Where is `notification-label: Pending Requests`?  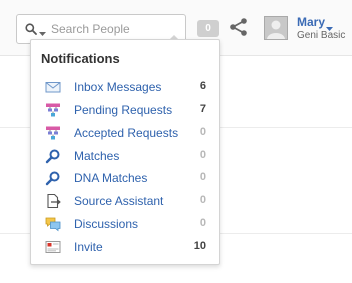 notification-label: Pending Requests is located at coordinates (123, 110).